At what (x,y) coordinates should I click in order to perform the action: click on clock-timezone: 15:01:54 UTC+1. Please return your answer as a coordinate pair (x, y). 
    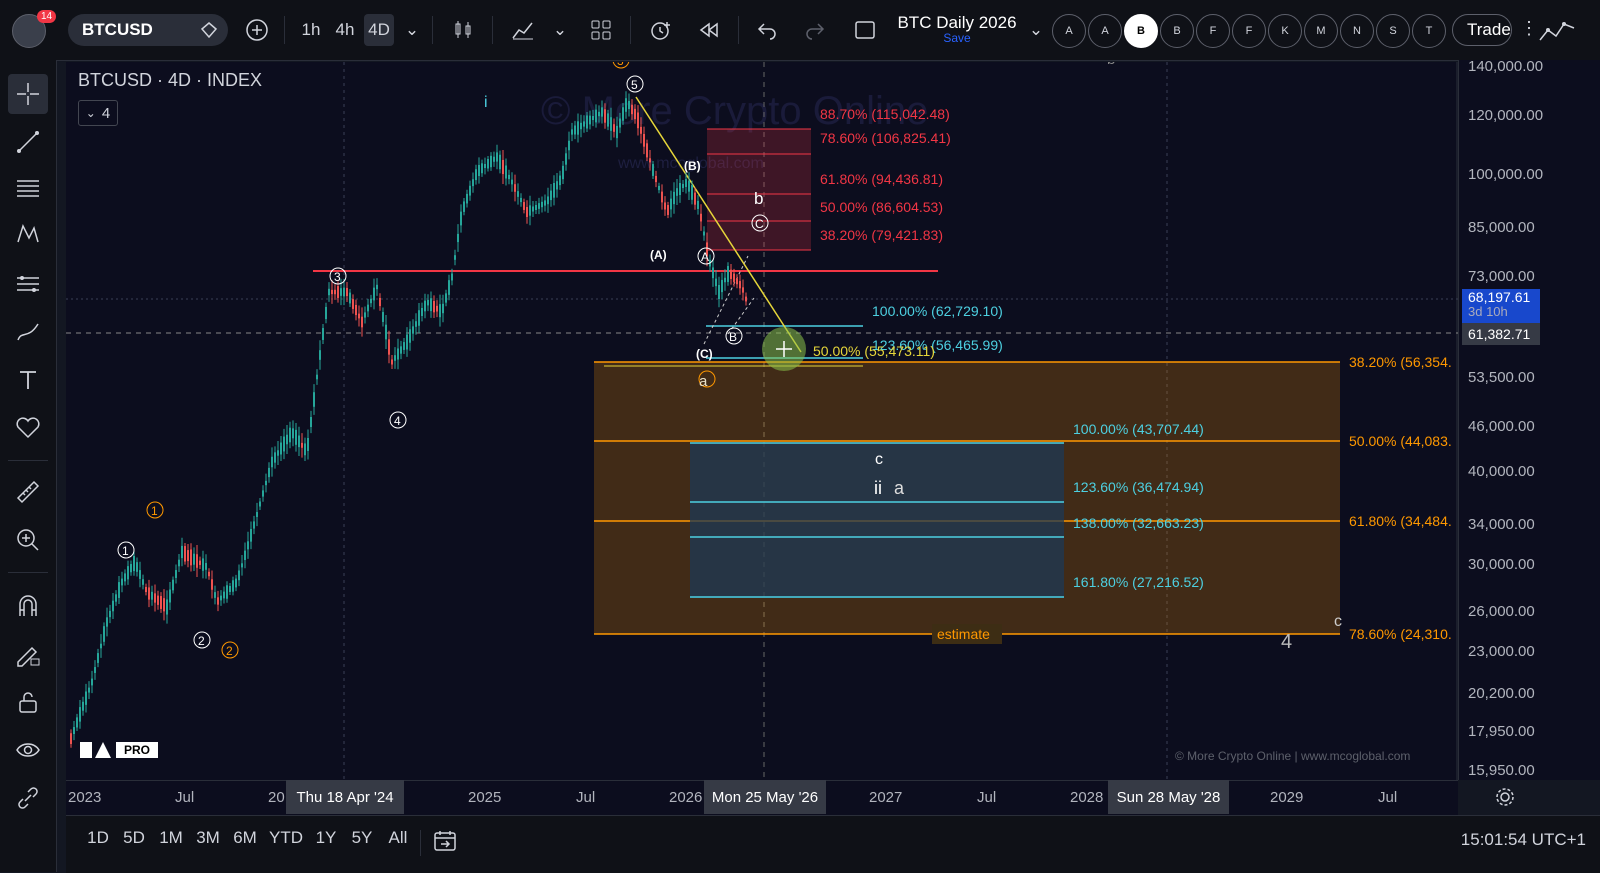
    Looking at the image, I should click on (1523, 840).